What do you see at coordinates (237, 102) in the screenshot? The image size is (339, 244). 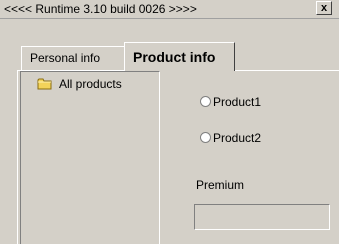 I see `product1-label: Product1` at bounding box center [237, 102].